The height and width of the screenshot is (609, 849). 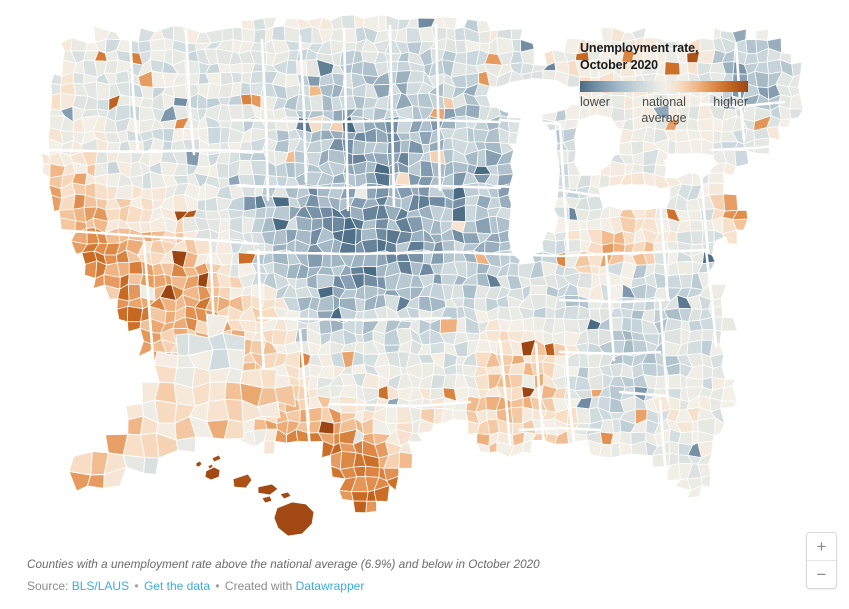 What do you see at coordinates (100, 586) in the screenshot?
I see `source-link: BLS/LAUS` at bounding box center [100, 586].